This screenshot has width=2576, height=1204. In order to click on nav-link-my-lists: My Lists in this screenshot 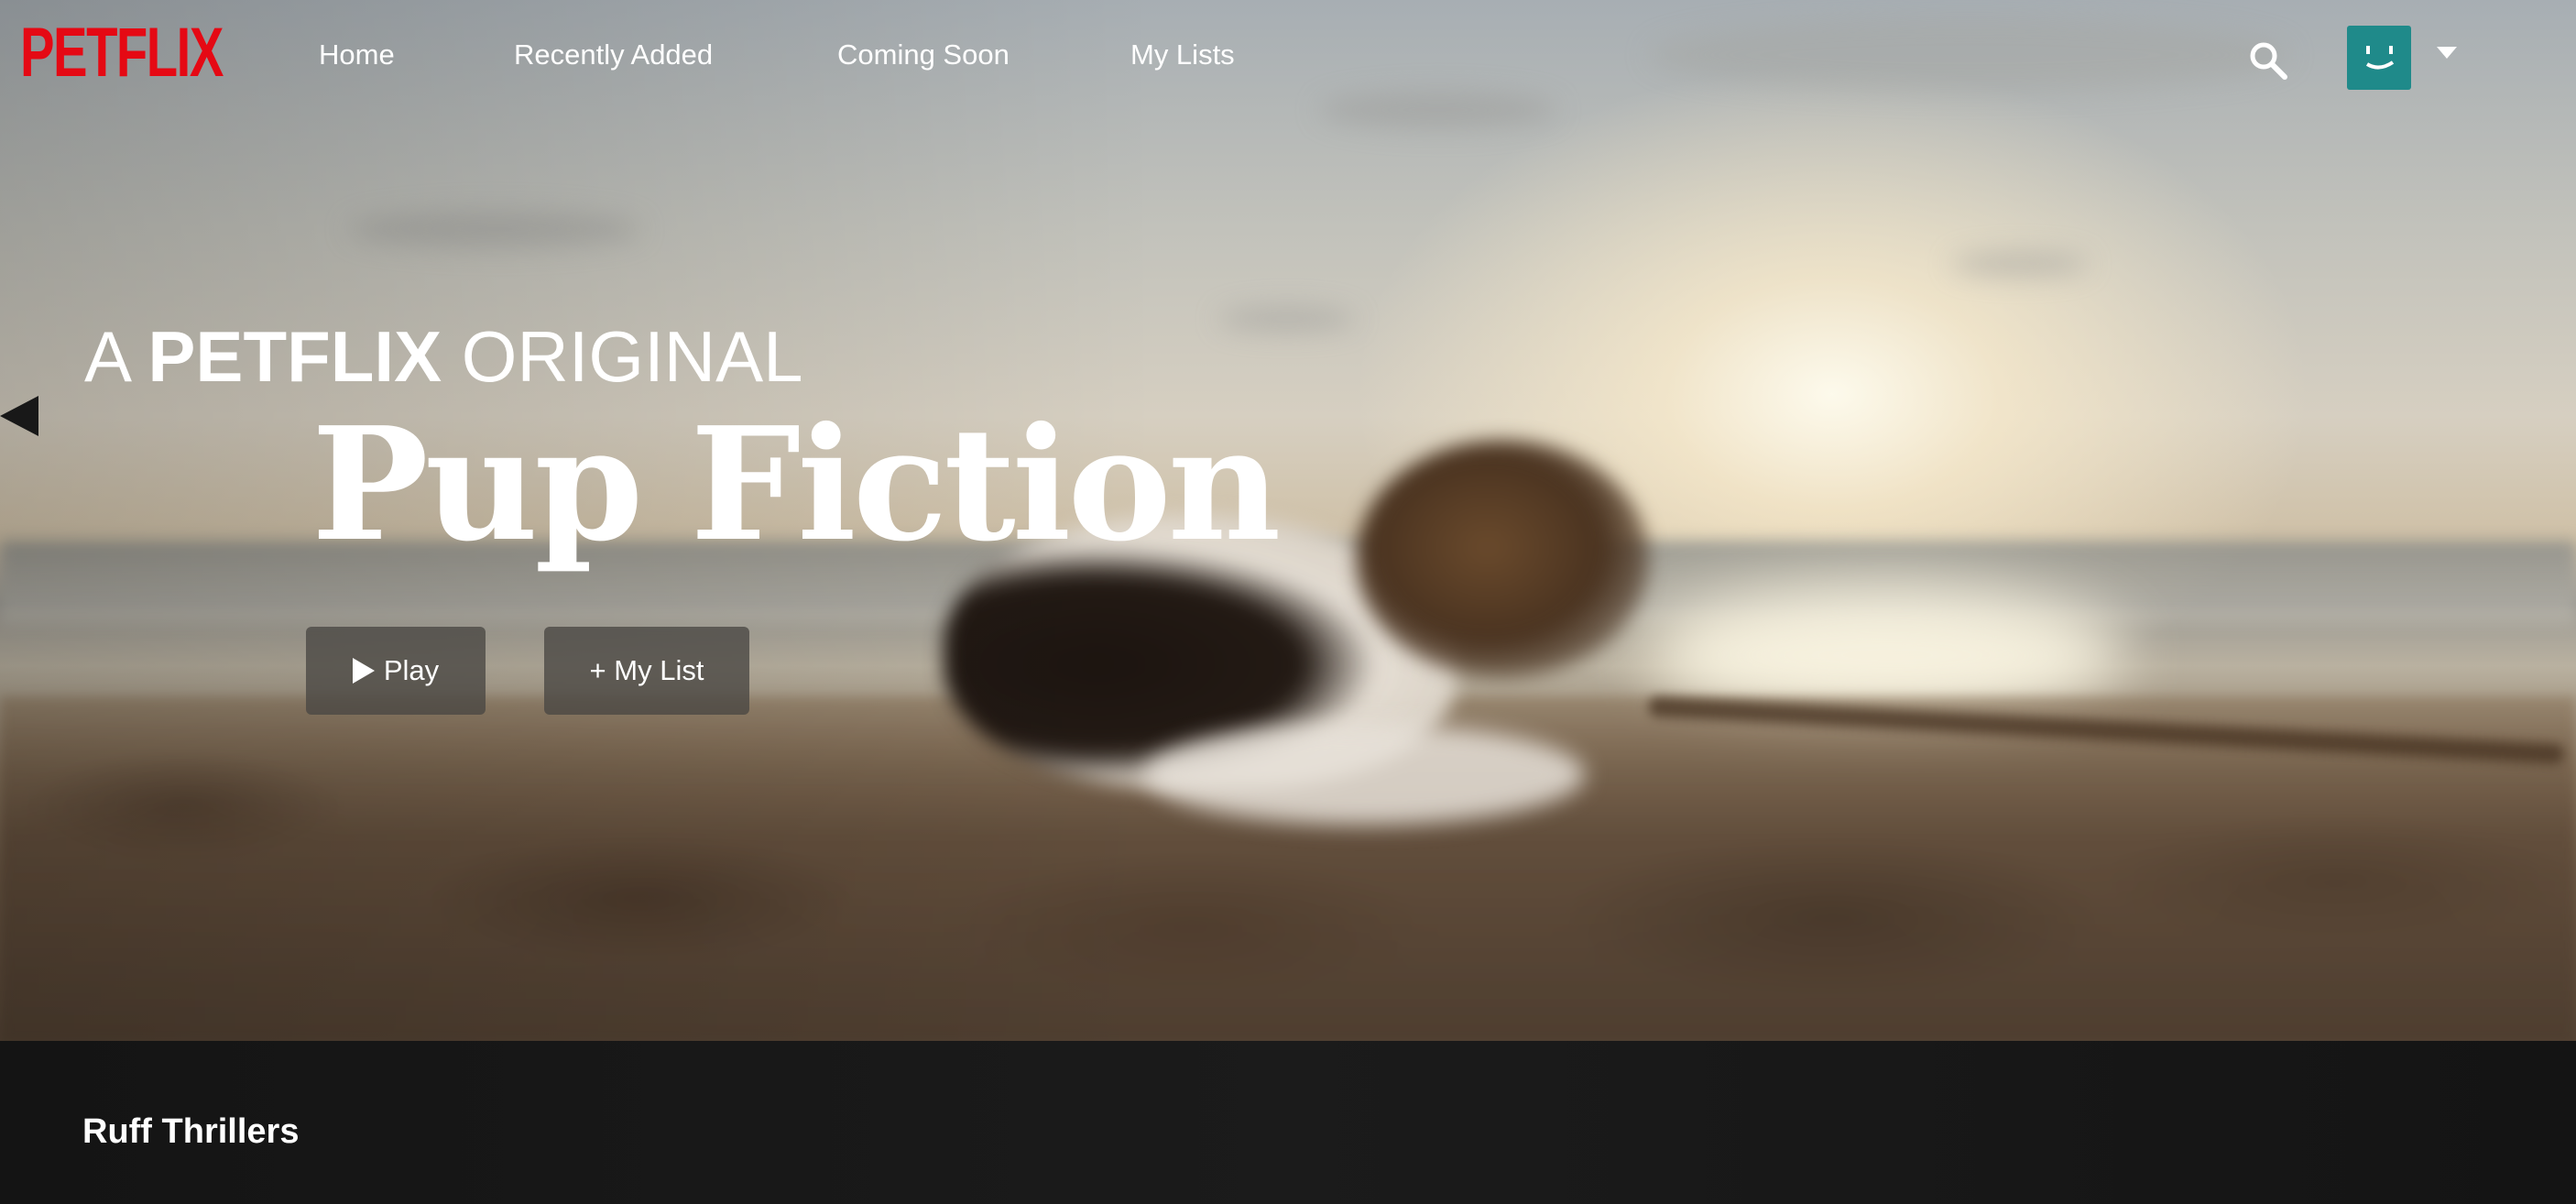, I will do `click(1183, 54)`.